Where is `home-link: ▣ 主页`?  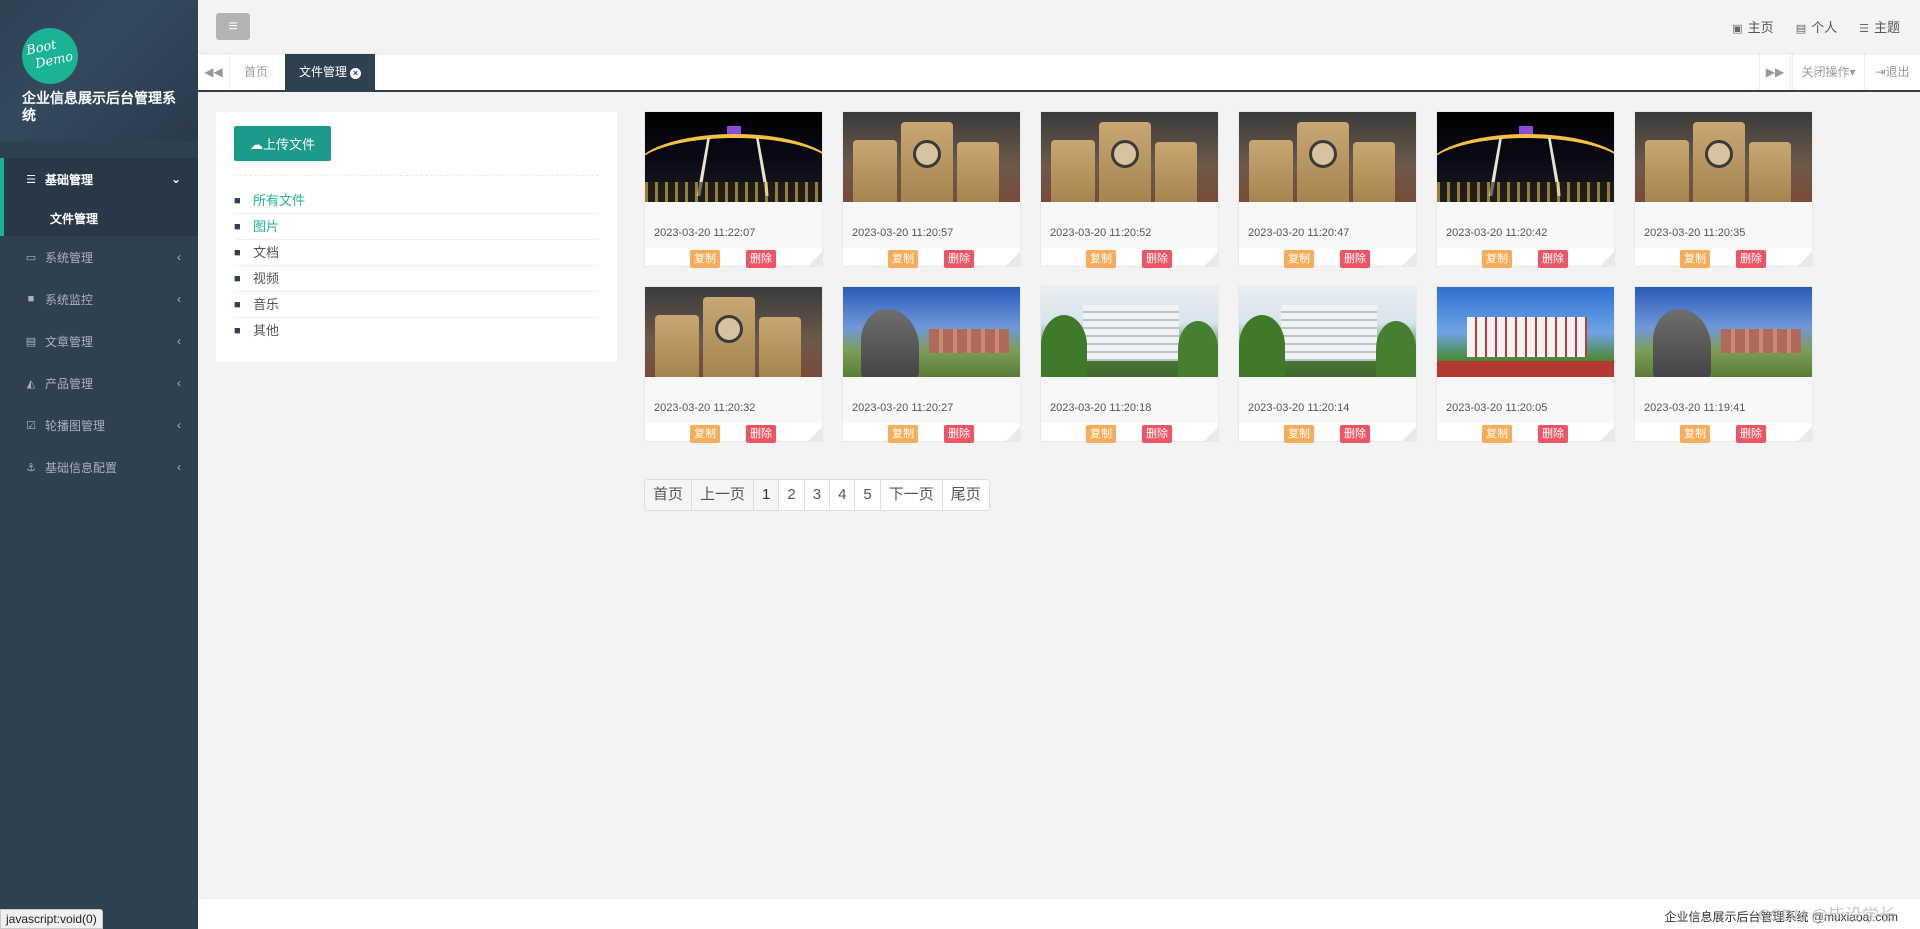 home-link: ▣ 主页 is located at coordinates (1752, 26).